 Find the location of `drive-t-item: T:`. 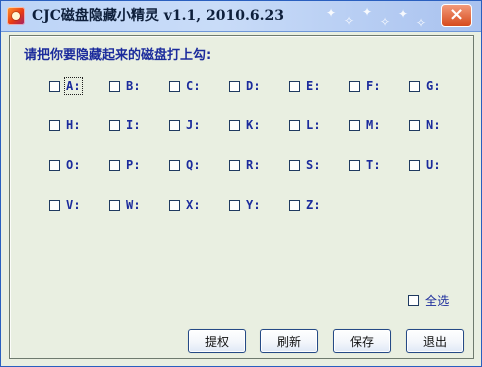

drive-t-item: T: is located at coordinates (375, 165).